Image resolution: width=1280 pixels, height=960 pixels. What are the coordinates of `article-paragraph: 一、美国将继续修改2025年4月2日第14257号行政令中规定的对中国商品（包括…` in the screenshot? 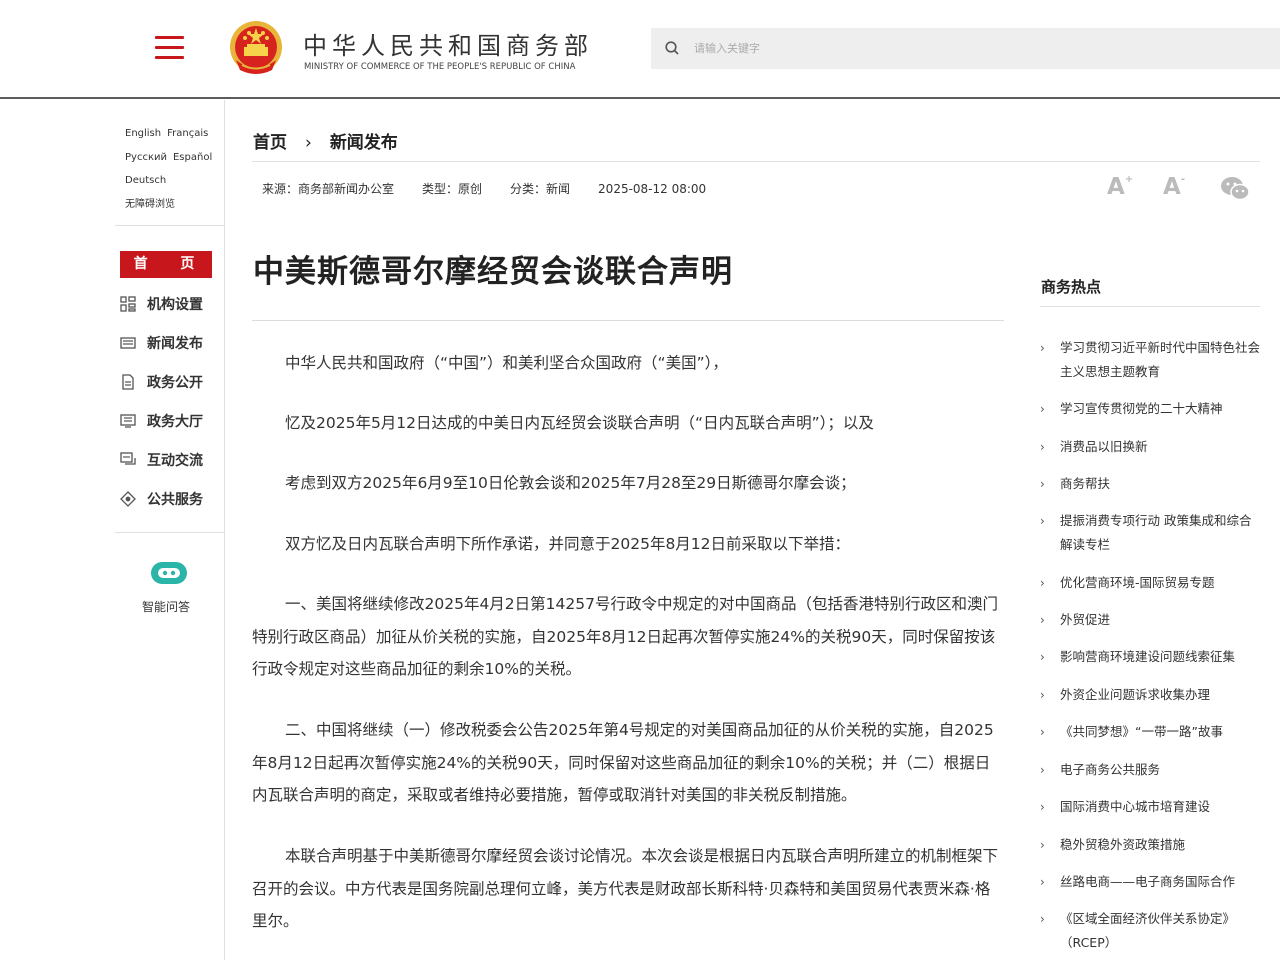 It's located at (625, 636).